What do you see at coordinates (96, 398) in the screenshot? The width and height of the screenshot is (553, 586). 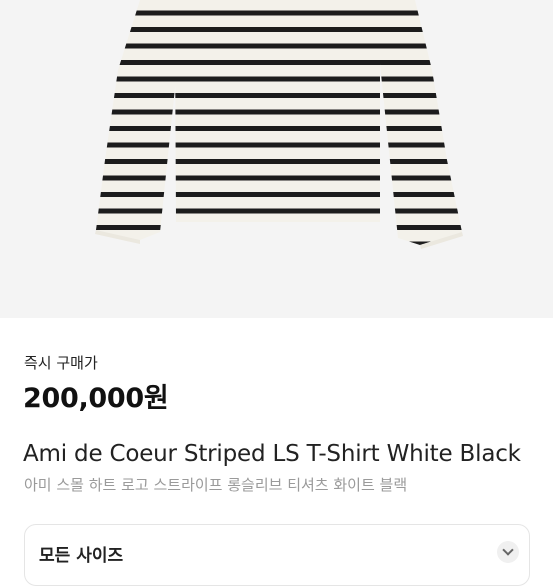 I see `price-value: 200,000원` at bounding box center [96, 398].